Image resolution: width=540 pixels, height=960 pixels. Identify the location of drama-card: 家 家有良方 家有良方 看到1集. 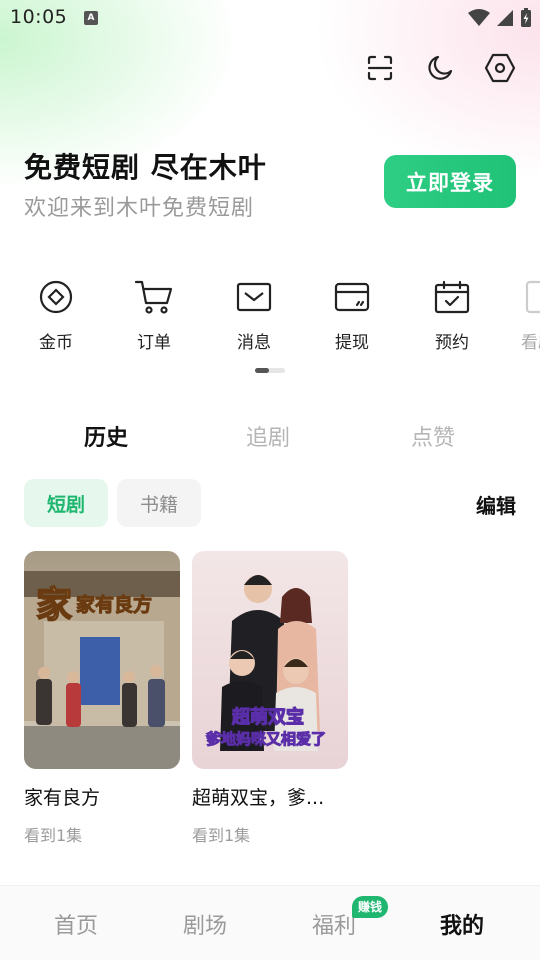
(102, 698).